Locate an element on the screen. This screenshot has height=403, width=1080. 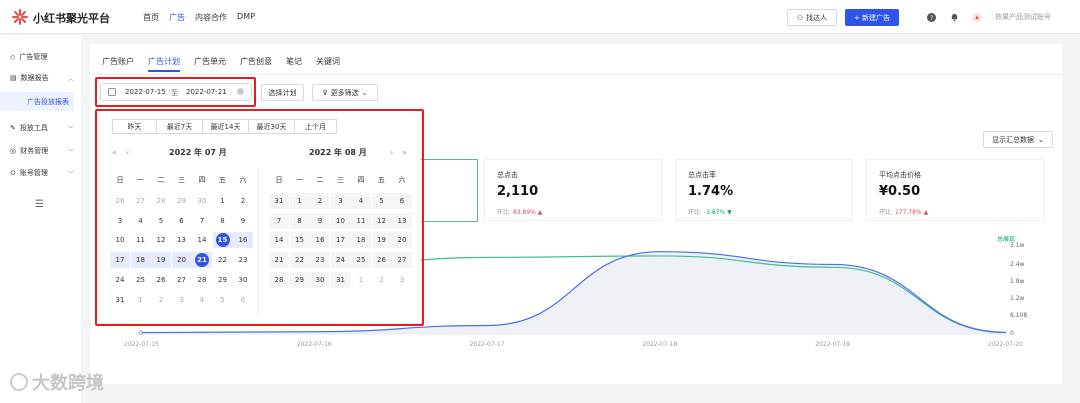
more-filter-button: ⊽ 更多筛选 ⌄ is located at coordinates (345, 92).